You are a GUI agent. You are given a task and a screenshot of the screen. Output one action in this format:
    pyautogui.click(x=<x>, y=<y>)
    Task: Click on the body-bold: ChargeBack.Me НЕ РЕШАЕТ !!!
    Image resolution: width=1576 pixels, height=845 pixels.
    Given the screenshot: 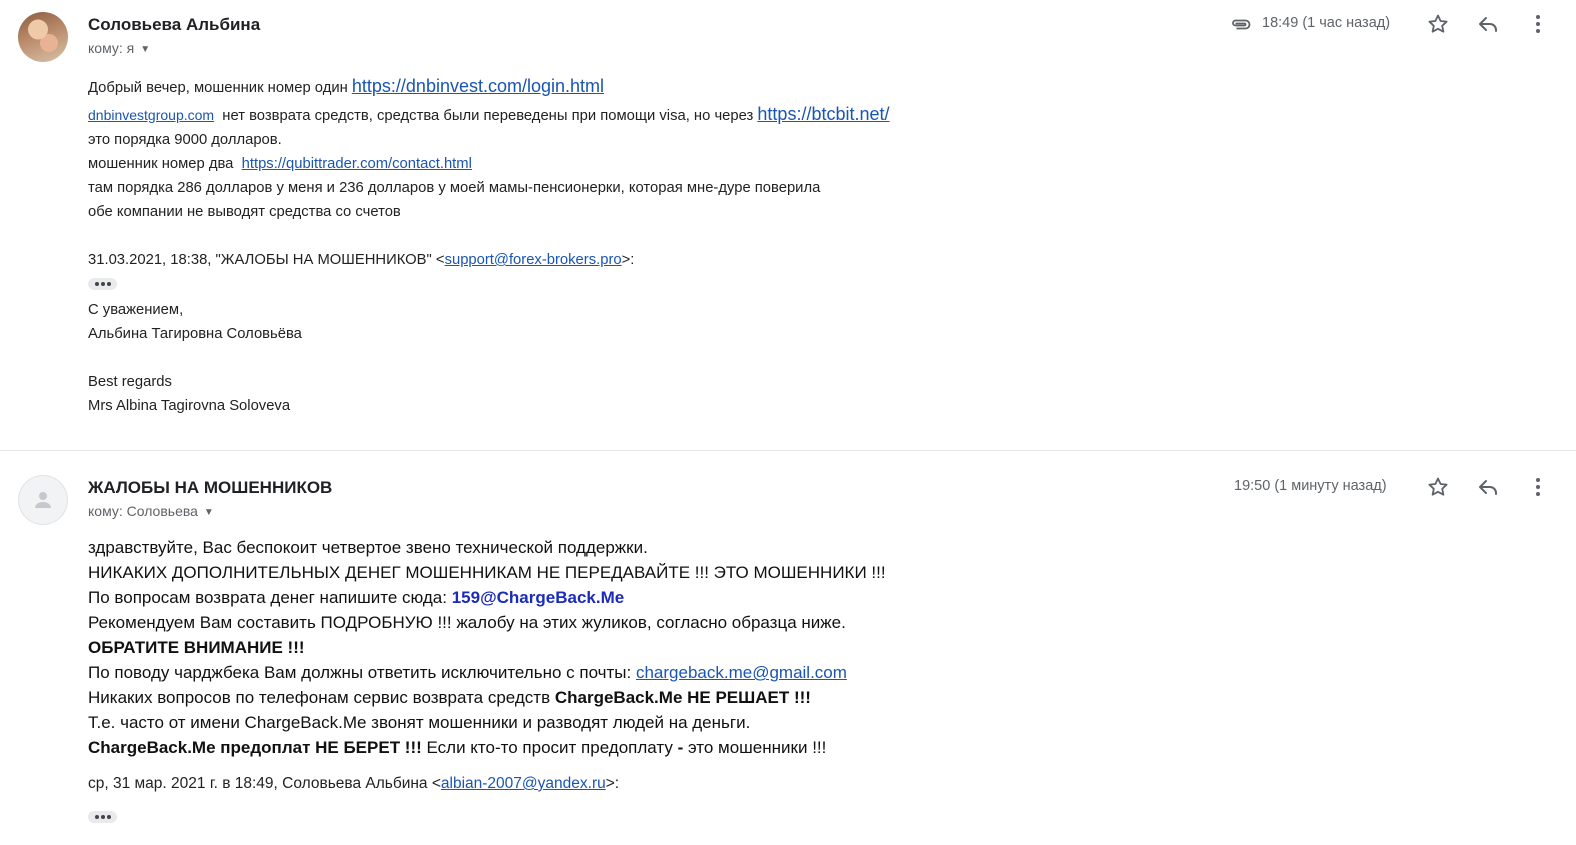 What is the action you would take?
    pyautogui.click(x=682, y=697)
    